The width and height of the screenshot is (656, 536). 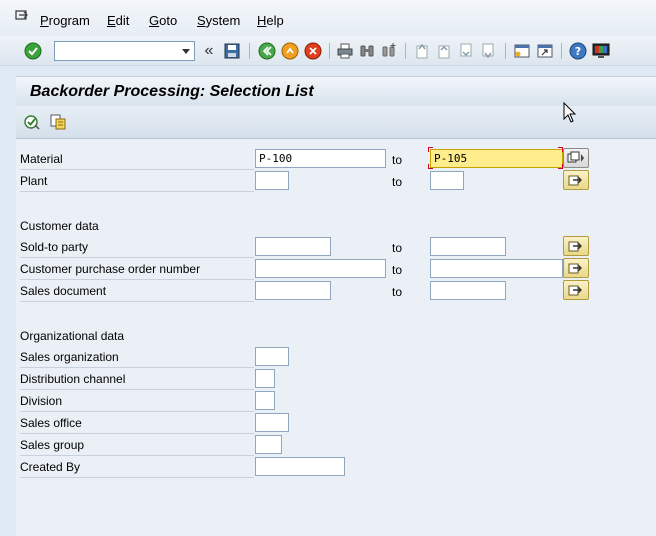 I want to click on binoculars-icon, so click(x=367, y=51).